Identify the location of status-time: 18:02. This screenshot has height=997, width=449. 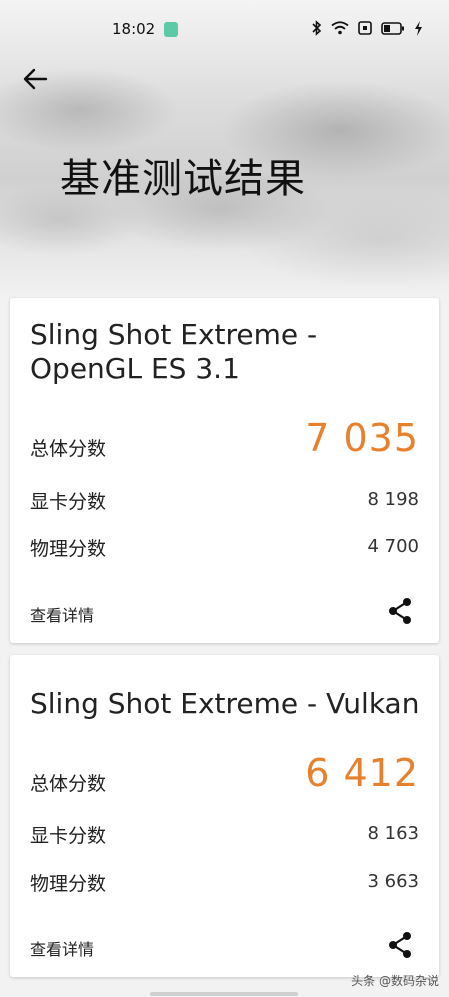
(134, 29).